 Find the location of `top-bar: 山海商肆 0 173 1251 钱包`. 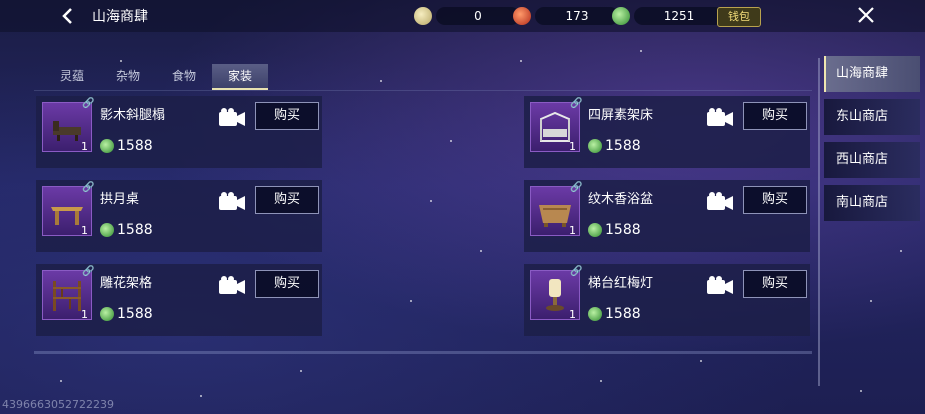

top-bar: 山海商肆 0 173 1251 钱包 is located at coordinates (462, 16).